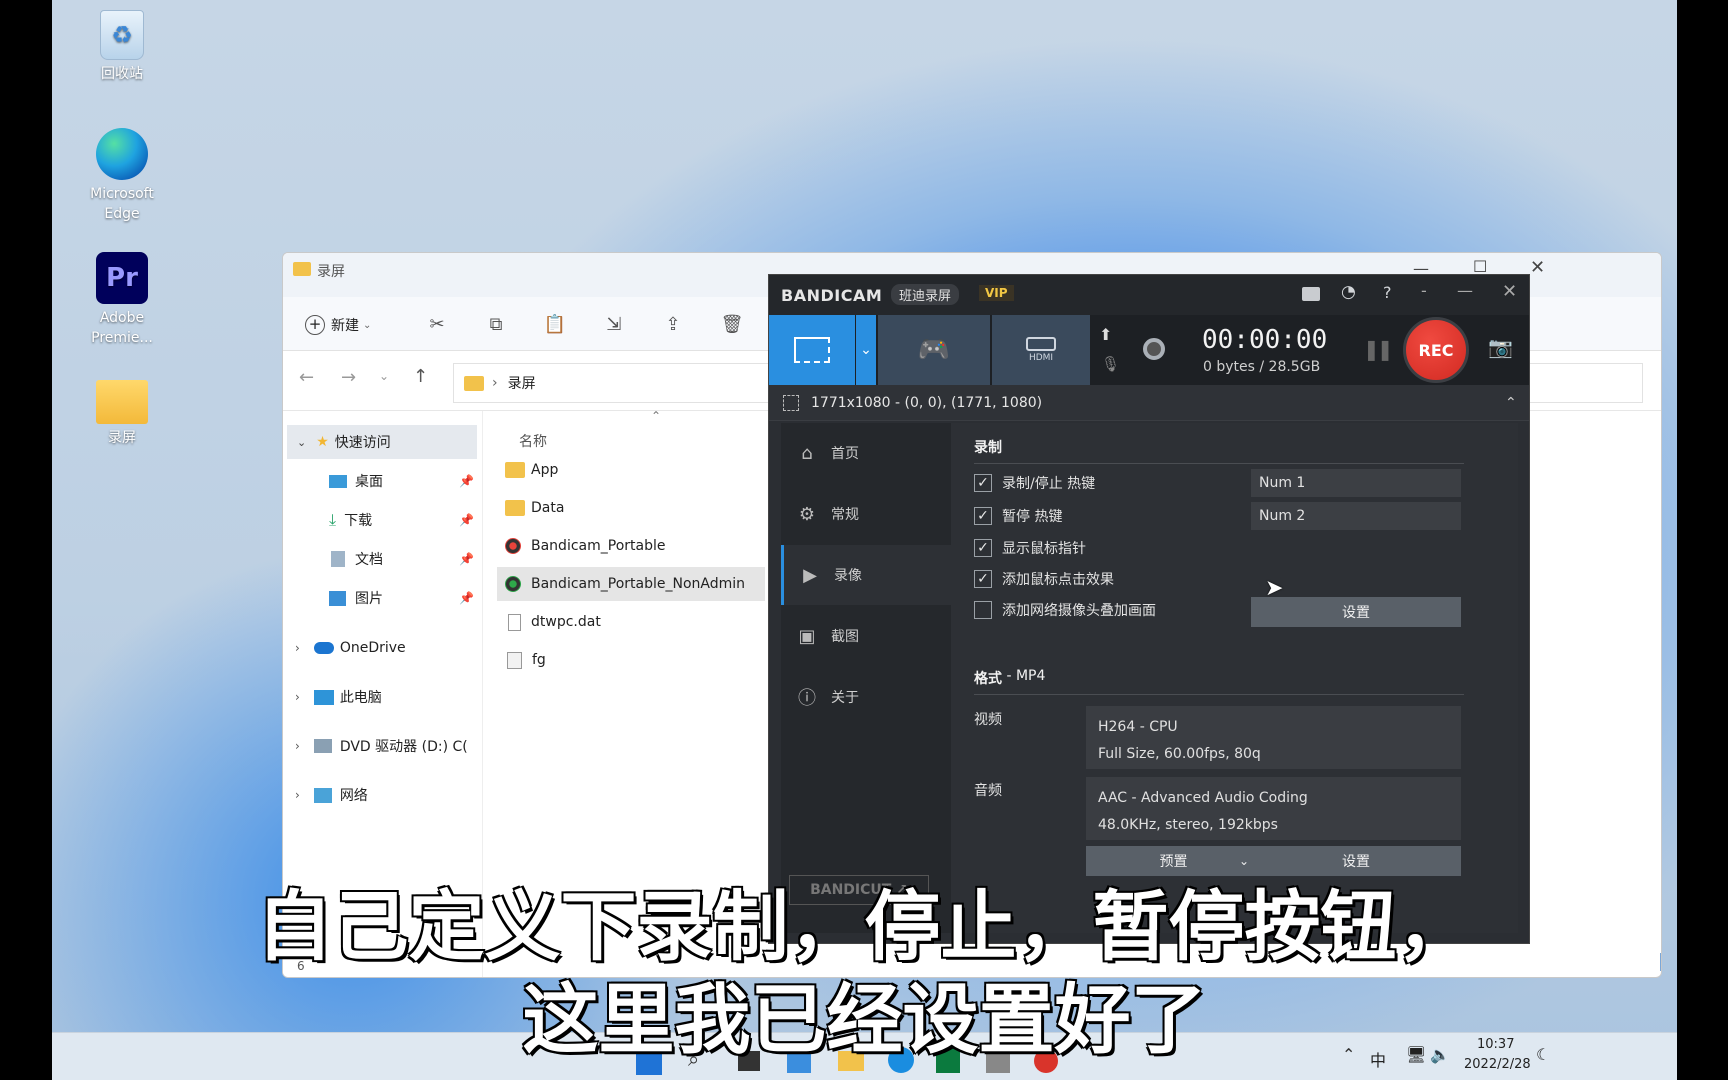 This screenshot has width=1728, height=1080. I want to click on record-section-title: 录制, so click(988, 448).